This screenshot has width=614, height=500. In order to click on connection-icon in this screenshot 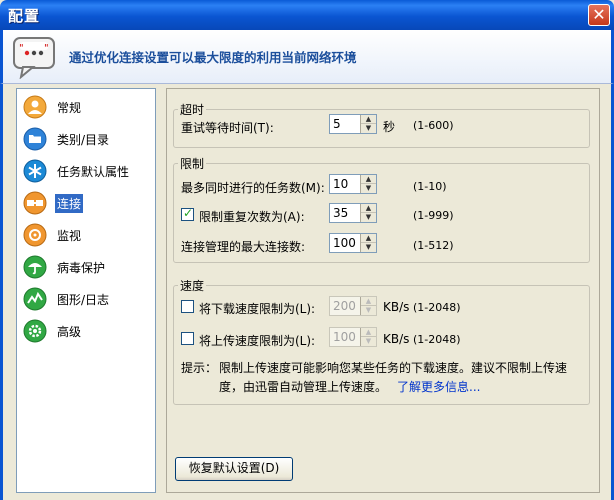, I will do `click(35, 203)`.